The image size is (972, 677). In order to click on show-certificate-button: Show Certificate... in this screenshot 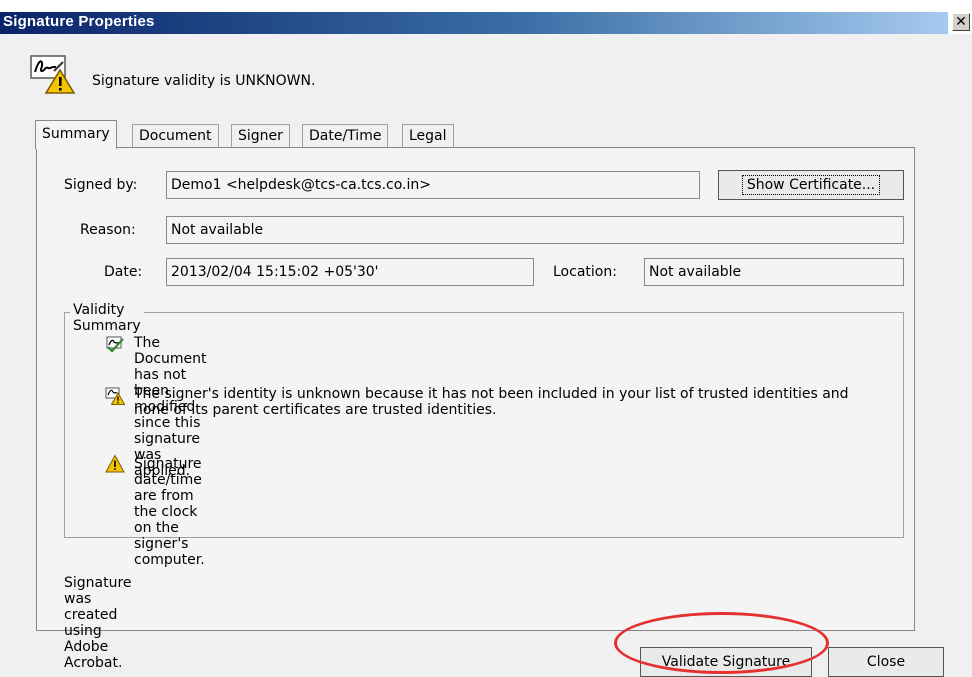, I will do `click(811, 185)`.